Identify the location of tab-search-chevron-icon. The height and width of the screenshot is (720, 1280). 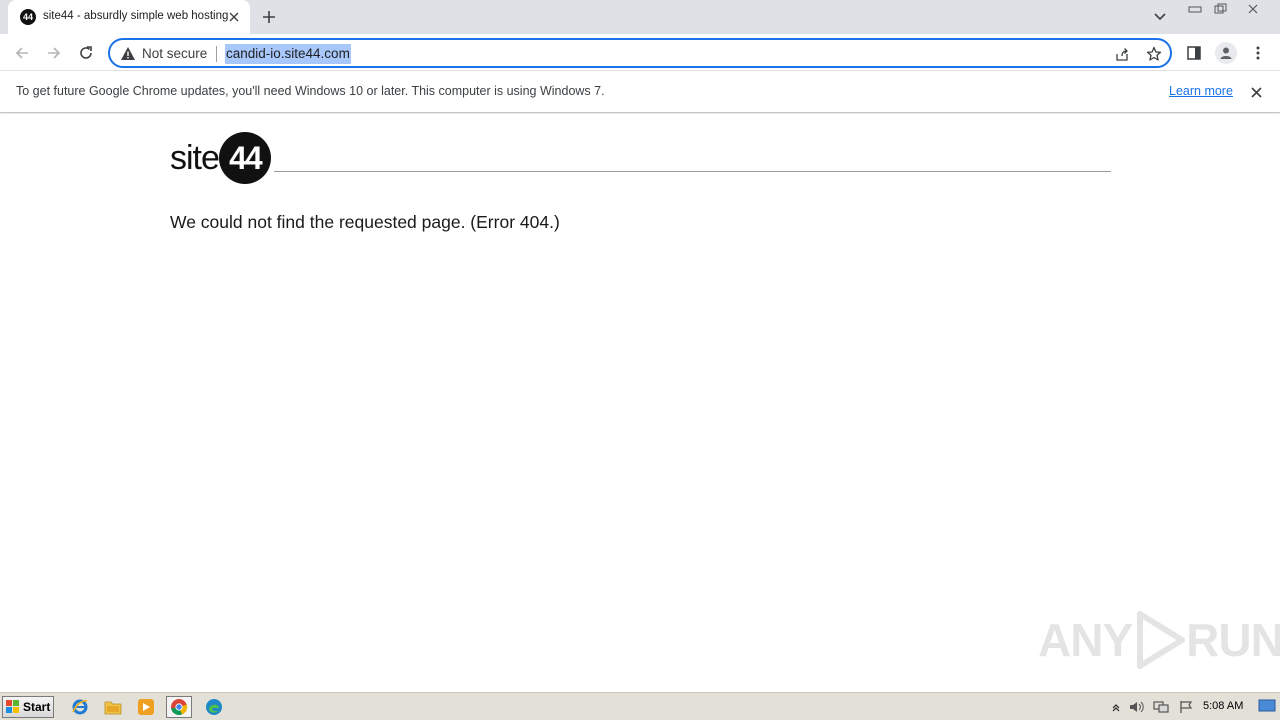
(1160, 17).